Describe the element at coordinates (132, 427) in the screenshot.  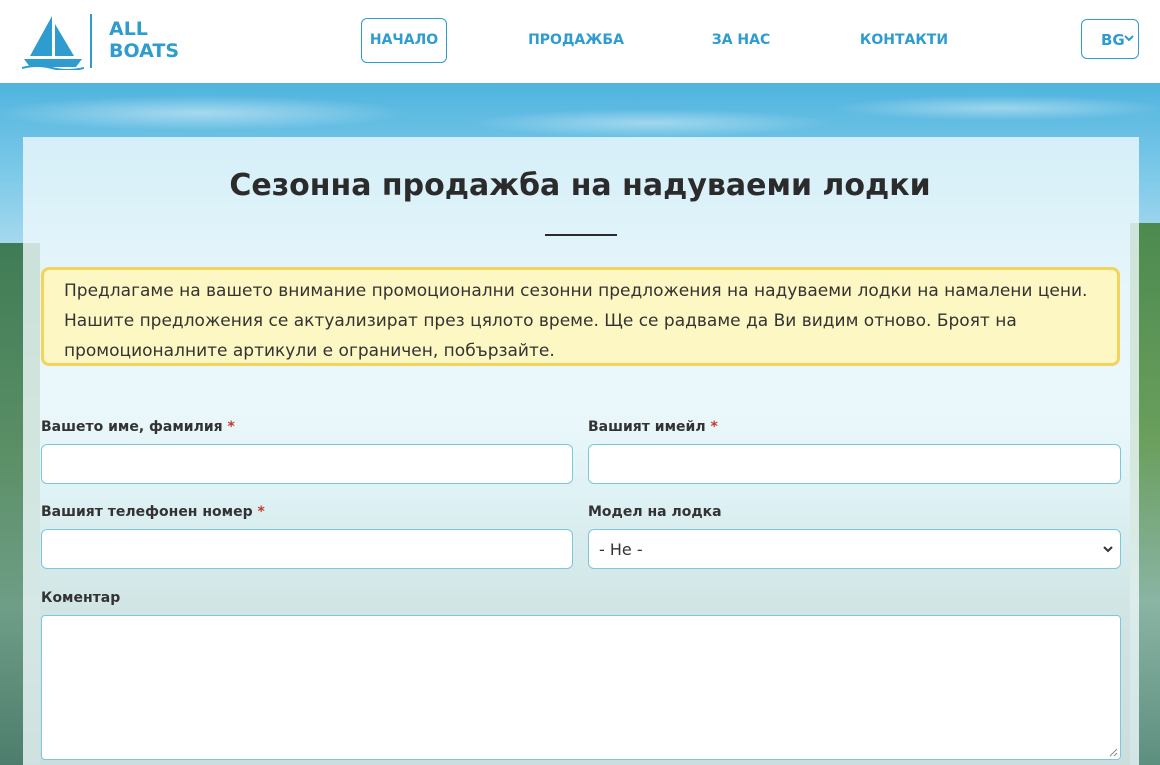
I see `name-label-text: Вашето име, фамилия` at that location.